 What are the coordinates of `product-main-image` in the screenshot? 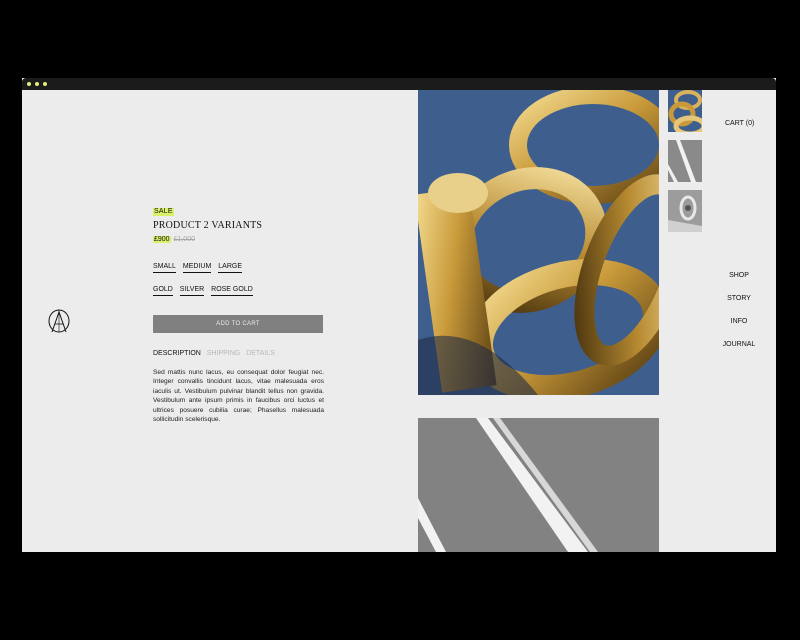 It's located at (538, 242).